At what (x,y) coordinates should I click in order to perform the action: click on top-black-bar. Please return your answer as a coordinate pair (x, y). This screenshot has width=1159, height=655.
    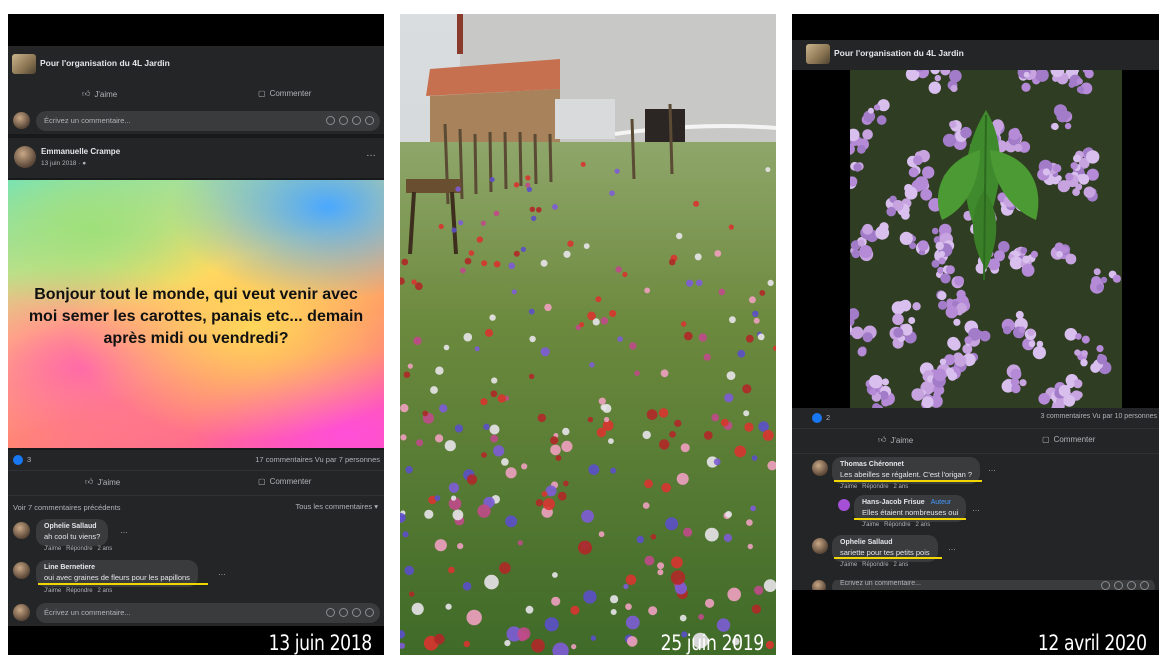
    Looking at the image, I should click on (196, 30).